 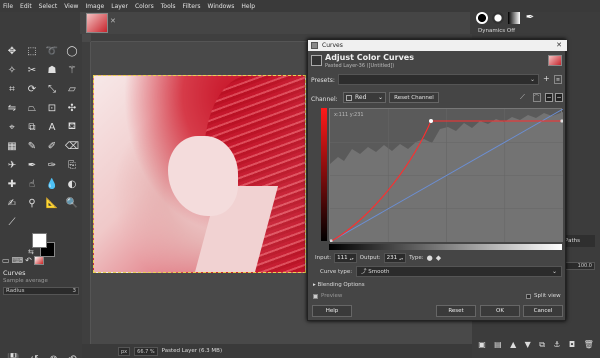 What do you see at coordinates (549, 97) in the screenshot?
I see `channel-settings-icon: −` at bounding box center [549, 97].